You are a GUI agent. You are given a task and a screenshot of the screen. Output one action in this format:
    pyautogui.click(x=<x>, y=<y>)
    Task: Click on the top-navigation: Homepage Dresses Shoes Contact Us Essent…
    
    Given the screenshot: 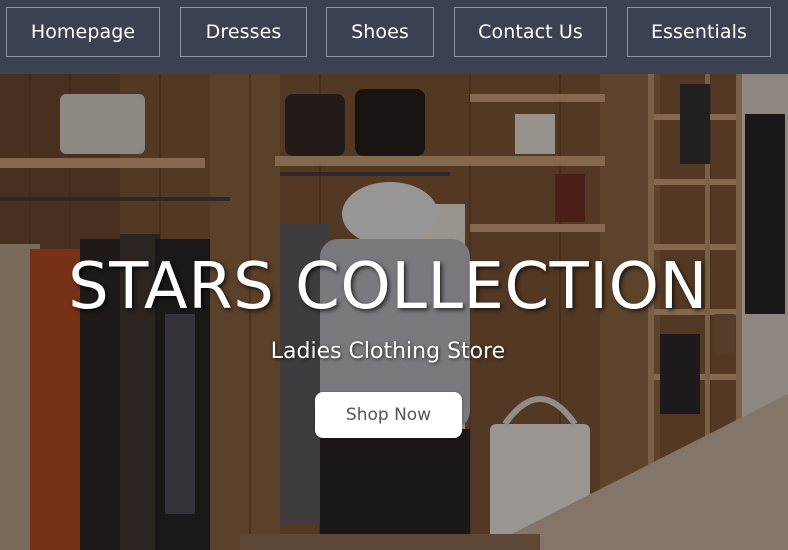 What is the action you would take?
    pyautogui.click(x=394, y=37)
    